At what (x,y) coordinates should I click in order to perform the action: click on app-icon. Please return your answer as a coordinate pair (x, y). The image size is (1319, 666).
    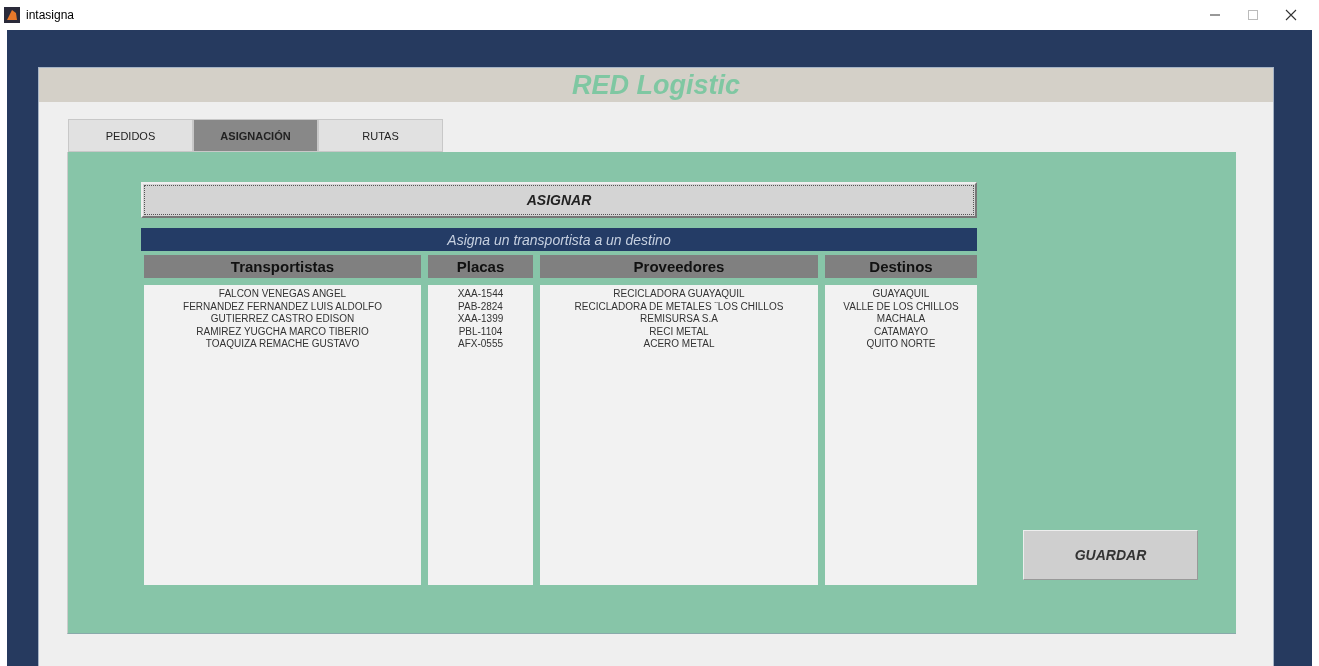
    Looking at the image, I should click on (12, 15).